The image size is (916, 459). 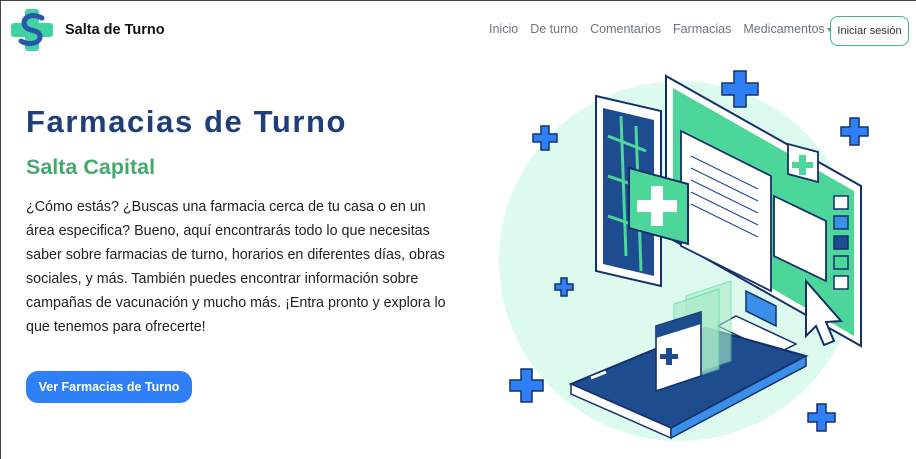 I want to click on nav-link-medicamentos-label: Medicamentos, so click(x=784, y=29).